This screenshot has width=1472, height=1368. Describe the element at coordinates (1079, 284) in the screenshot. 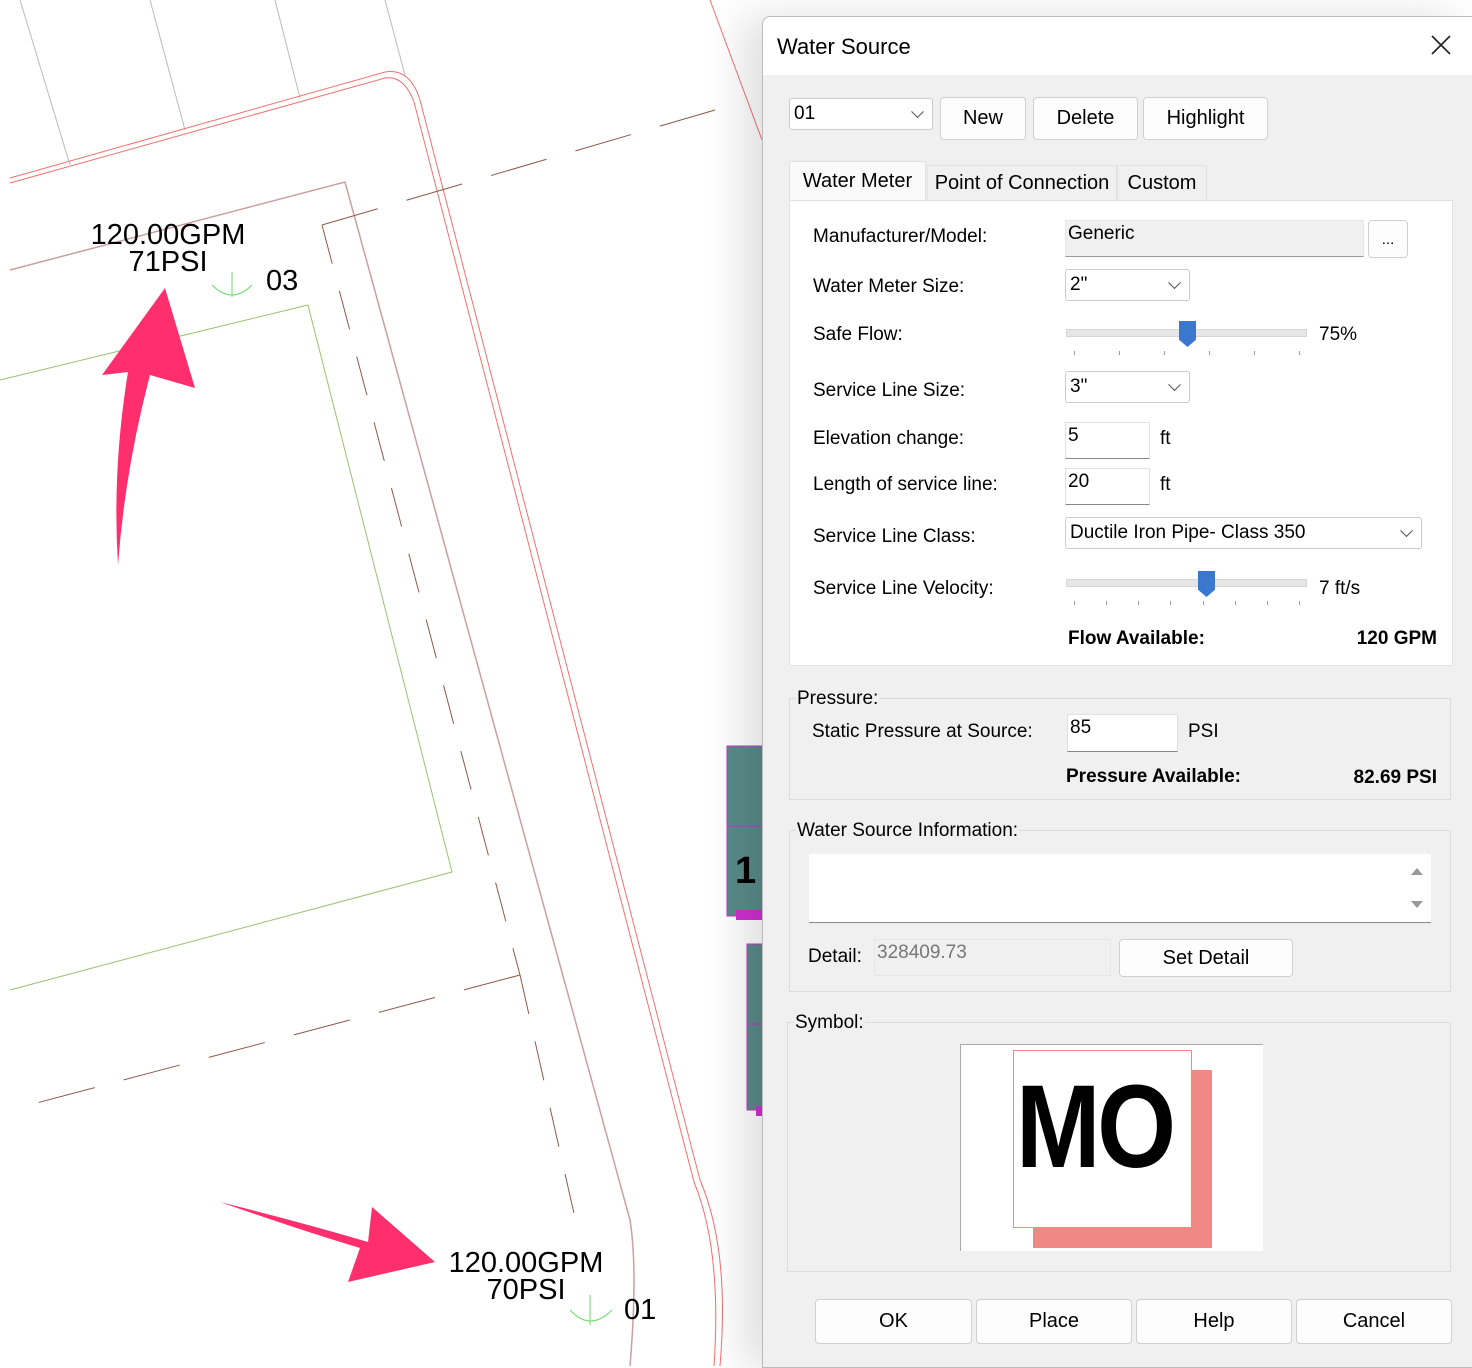

I see `meter-size-value: 2"` at that location.